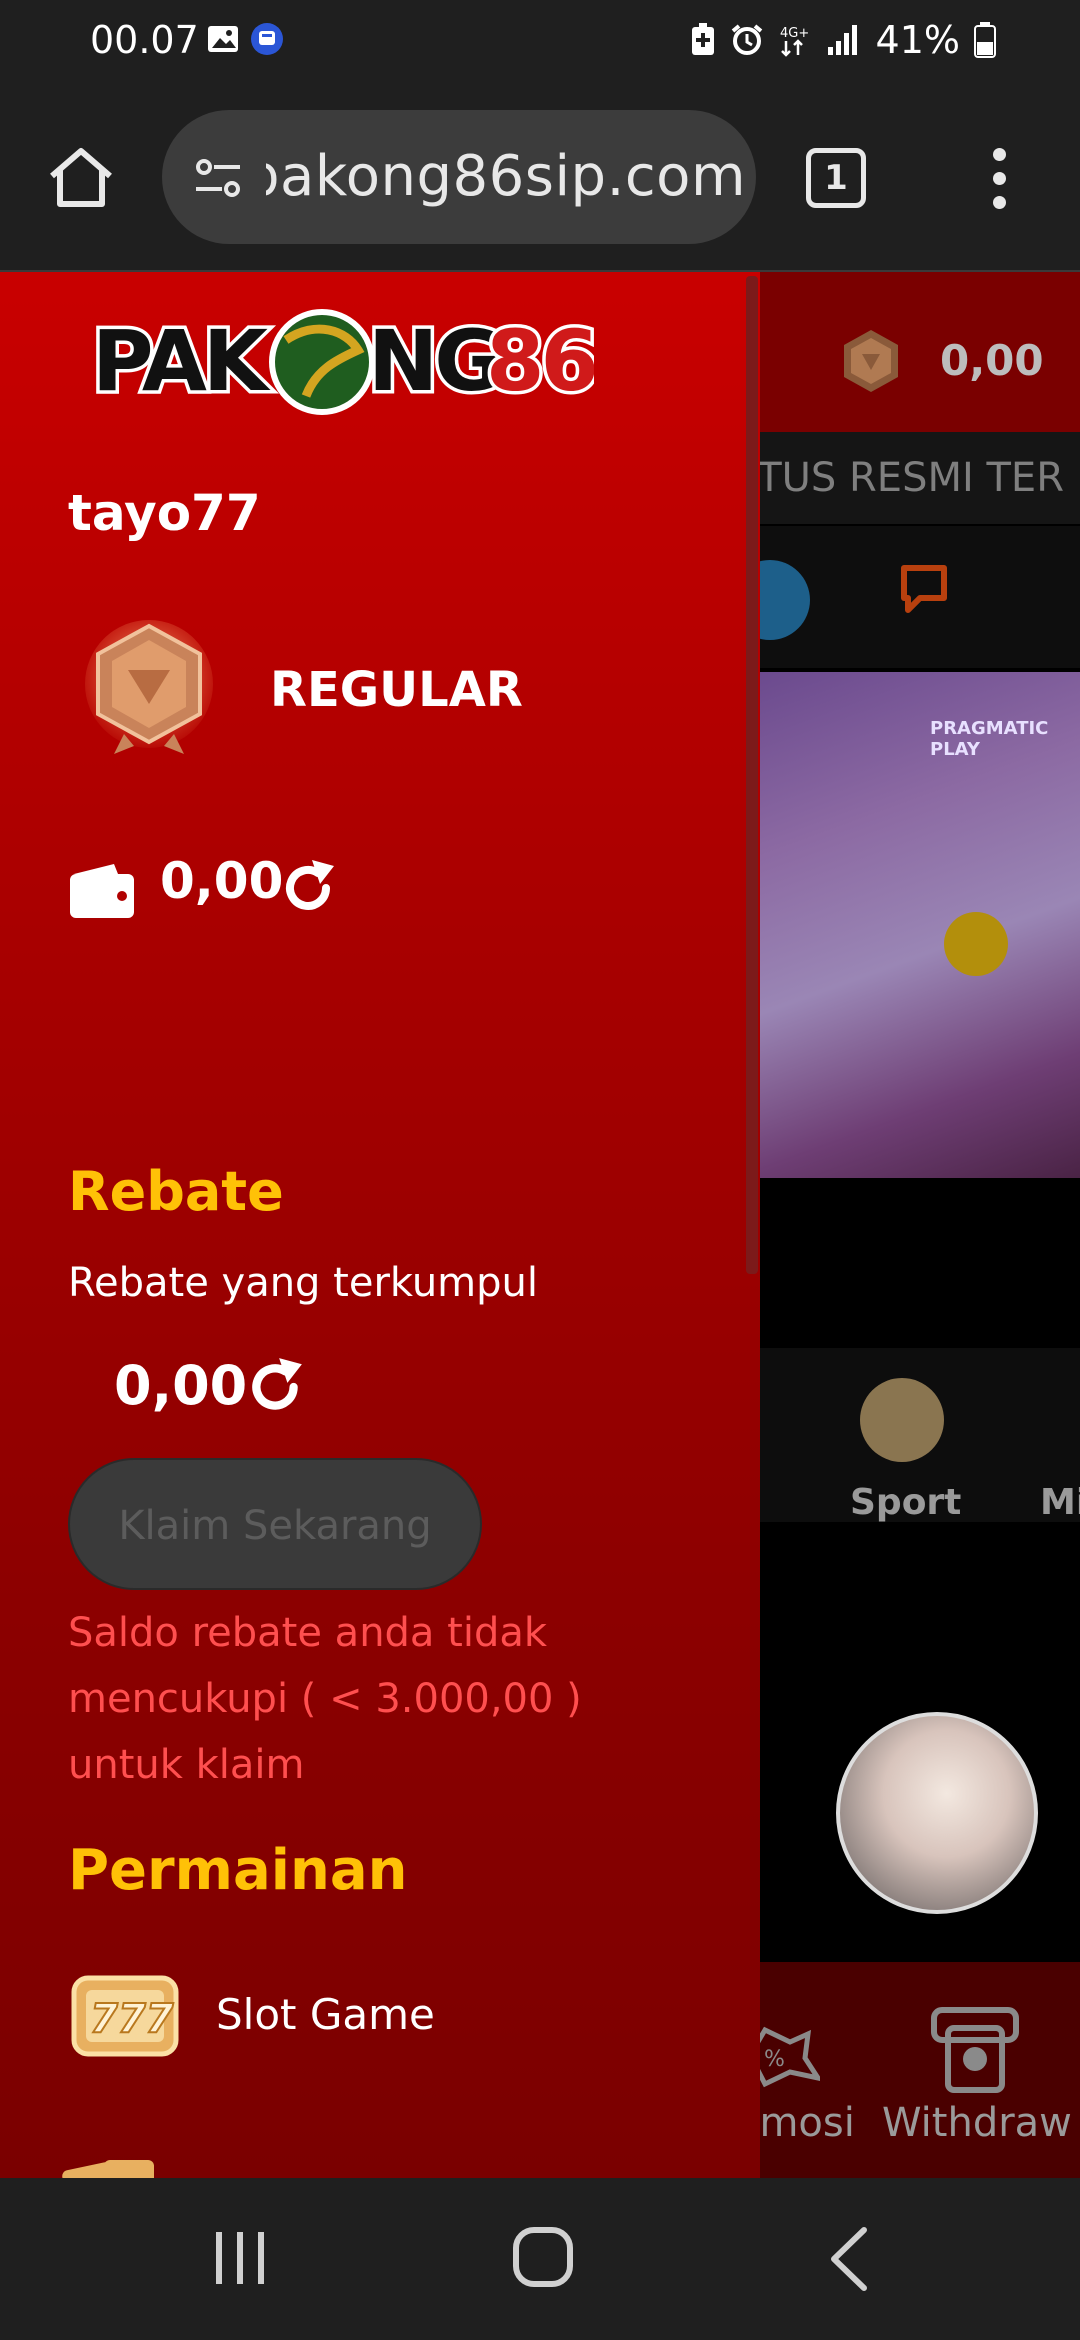 This screenshot has height=2340, width=1080. What do you see at coordinates (985, 40) in the screenshot?
I see `battery-icon` at bounding box center [985, 40].